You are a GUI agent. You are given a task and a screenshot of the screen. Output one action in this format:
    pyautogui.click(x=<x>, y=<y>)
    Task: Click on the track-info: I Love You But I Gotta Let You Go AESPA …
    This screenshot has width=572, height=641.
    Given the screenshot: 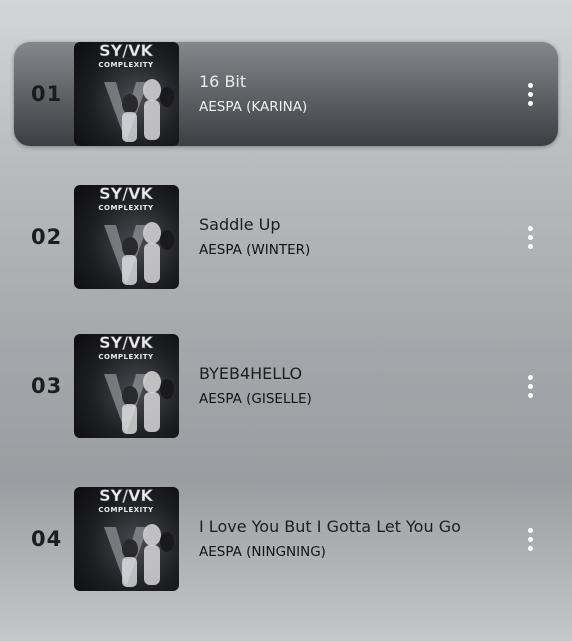 What is the action you would take?
    pyautogui.click(x=330, y=539)
    